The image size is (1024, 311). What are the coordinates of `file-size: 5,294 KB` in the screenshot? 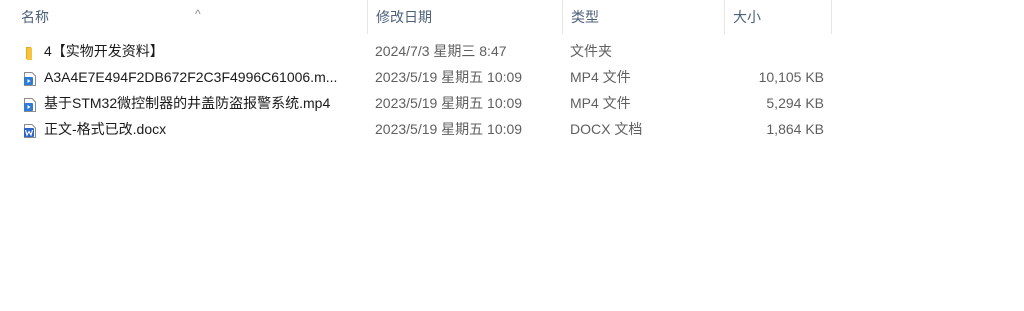 It's located at (795, 103).